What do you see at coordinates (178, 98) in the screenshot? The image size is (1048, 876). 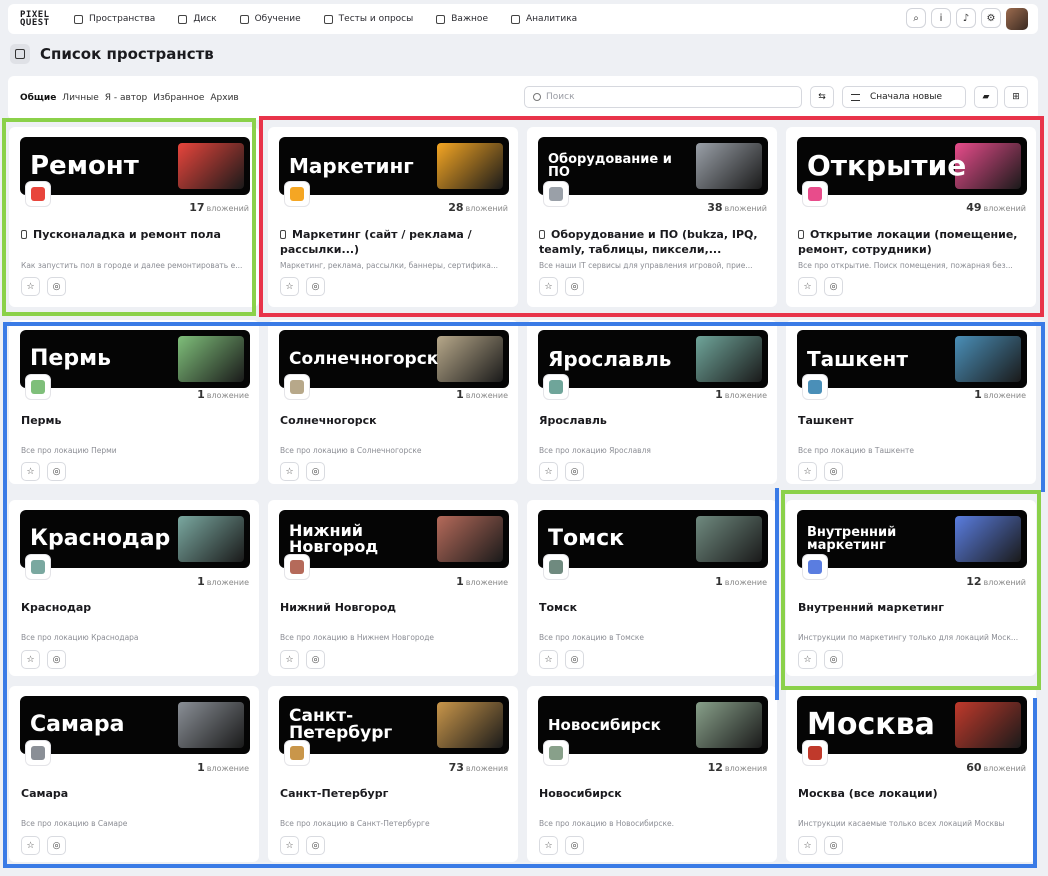 I see `tab-favorites: Избранное` at bounding box center [178, 98].